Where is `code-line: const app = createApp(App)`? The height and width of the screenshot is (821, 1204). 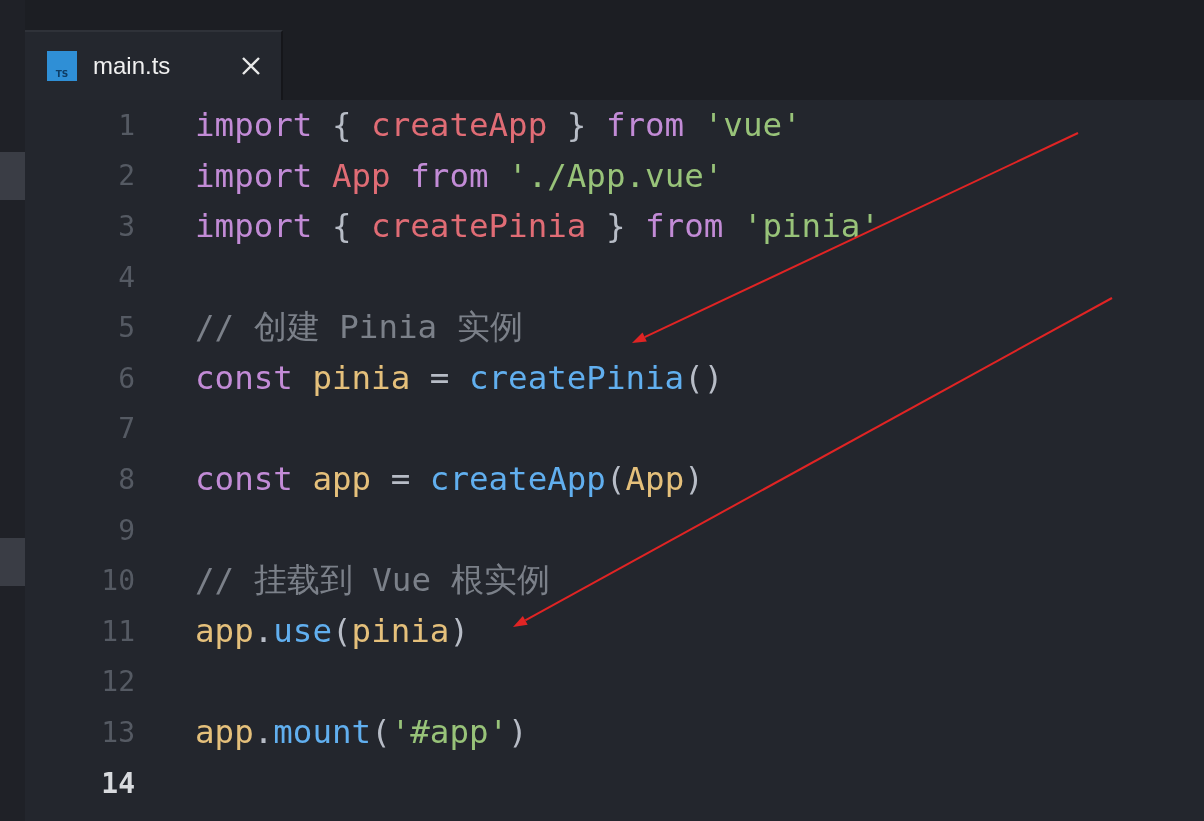
code-line: const app = createApp(App) is located at coordinates (449, 479).